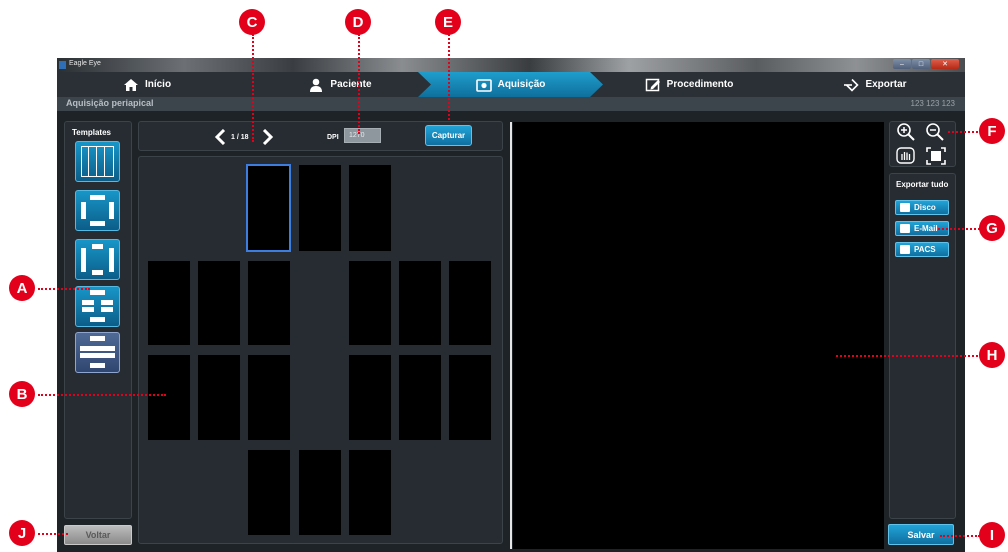 The height and width of the screenshot is (552, 1008). What do you see at coordinates (359, 84) in the screenshot?
I see `callout-d-line` at bounding box center [359, 84].